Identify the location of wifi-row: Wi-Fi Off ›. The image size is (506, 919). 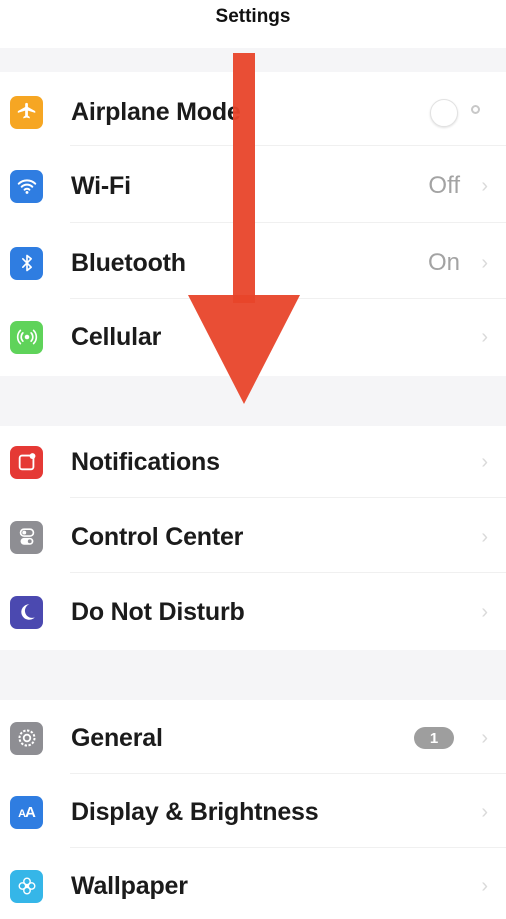
(253, 186).